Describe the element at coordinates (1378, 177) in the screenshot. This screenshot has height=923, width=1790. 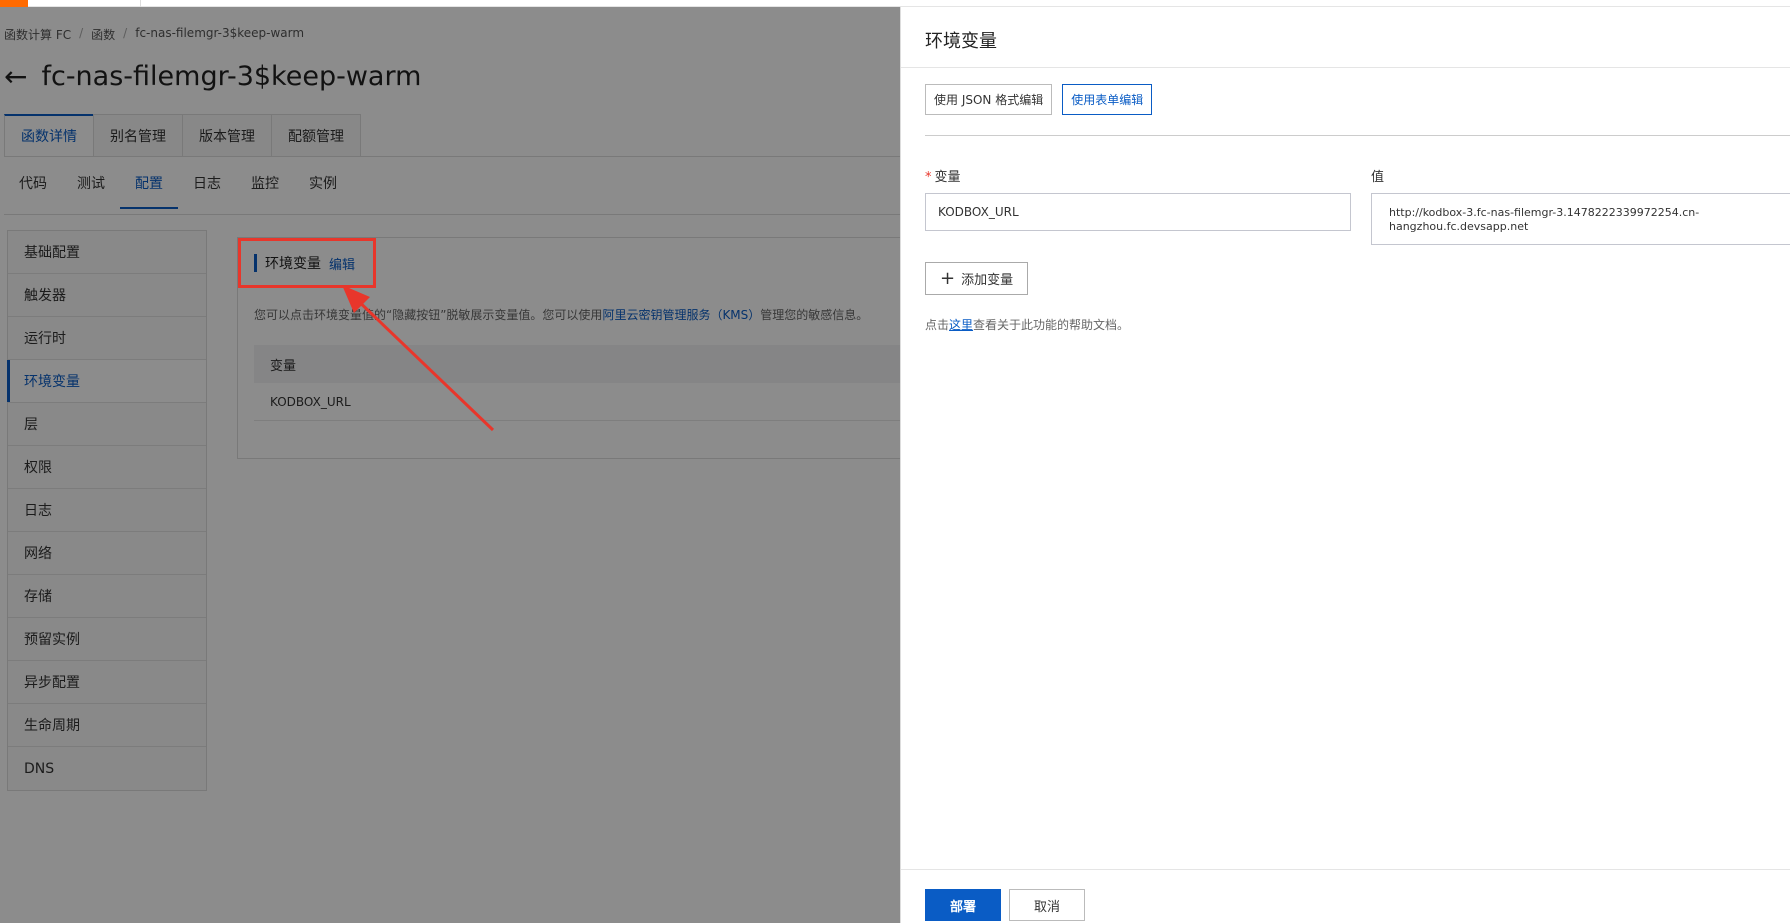
I see `value-label: 值` at that location.